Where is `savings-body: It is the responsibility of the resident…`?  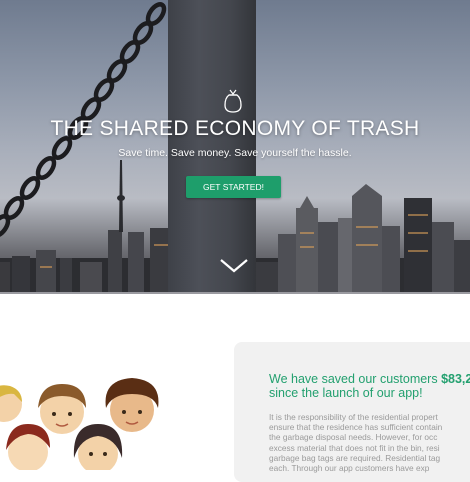 savings-body: It is the responsibility of the resident… is located at coordinates (369, 442).